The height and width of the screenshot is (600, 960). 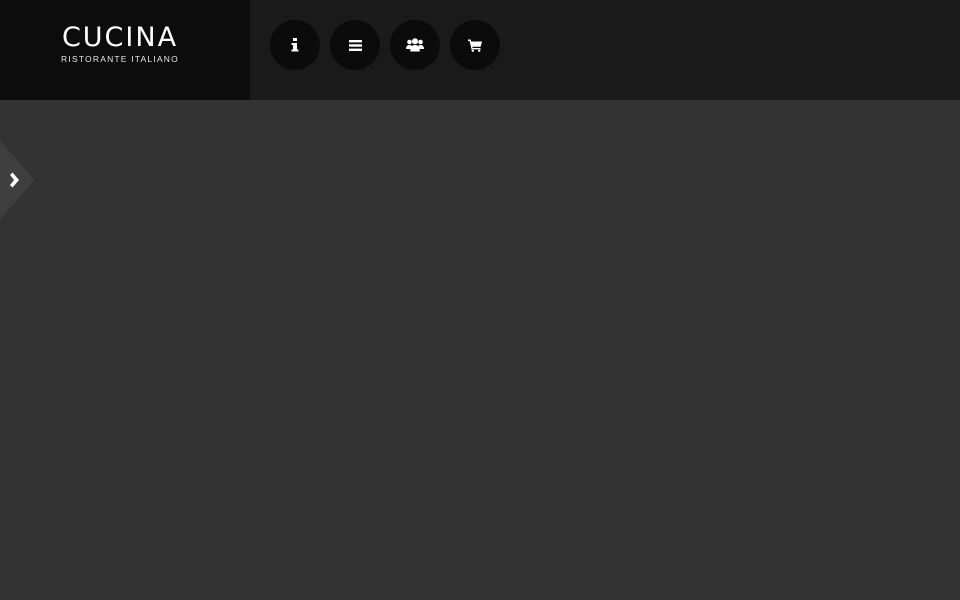 I want to click on info-button, so click(x=295, y=45).